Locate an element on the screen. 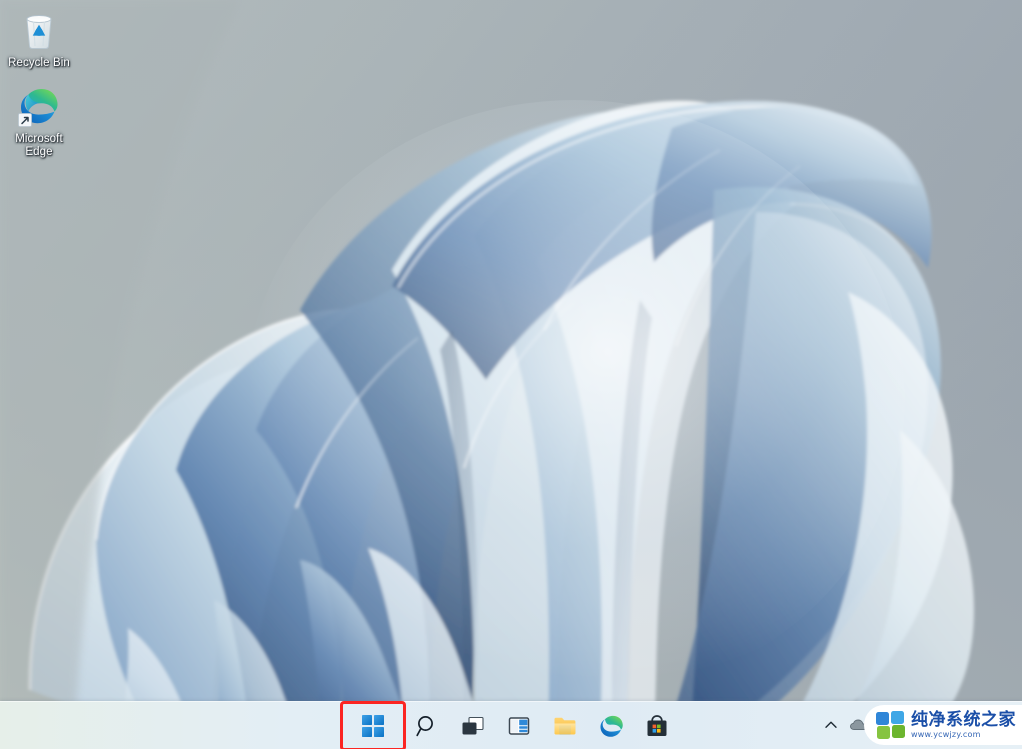  widgets-button is located at coordinates (519, 726).